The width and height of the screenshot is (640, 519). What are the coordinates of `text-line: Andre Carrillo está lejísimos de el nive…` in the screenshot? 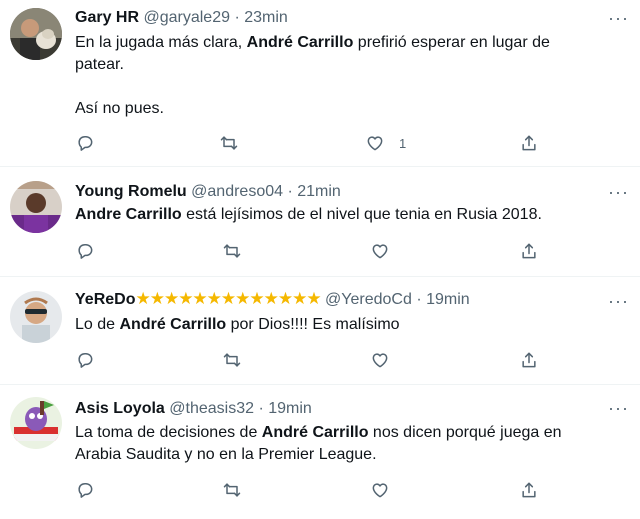 It's located at (308, 214).